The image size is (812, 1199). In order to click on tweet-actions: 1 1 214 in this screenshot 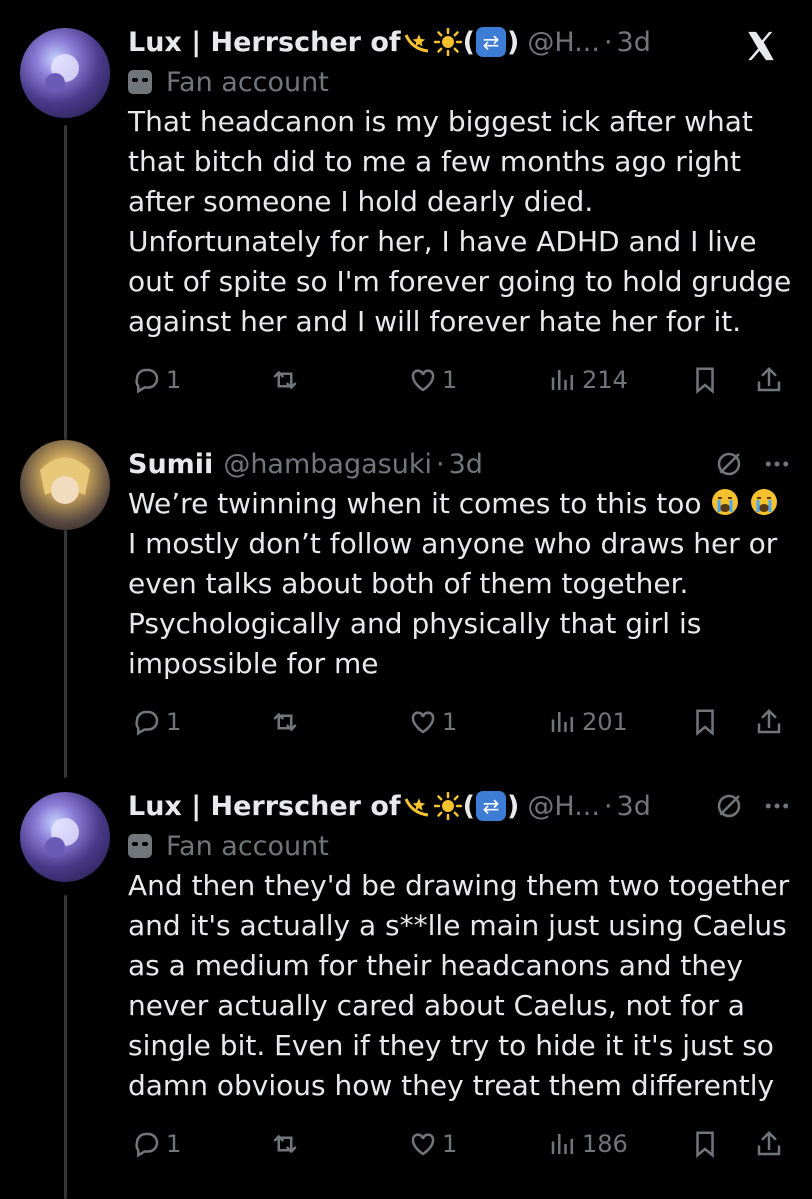, I will do `click(458, 380)`.